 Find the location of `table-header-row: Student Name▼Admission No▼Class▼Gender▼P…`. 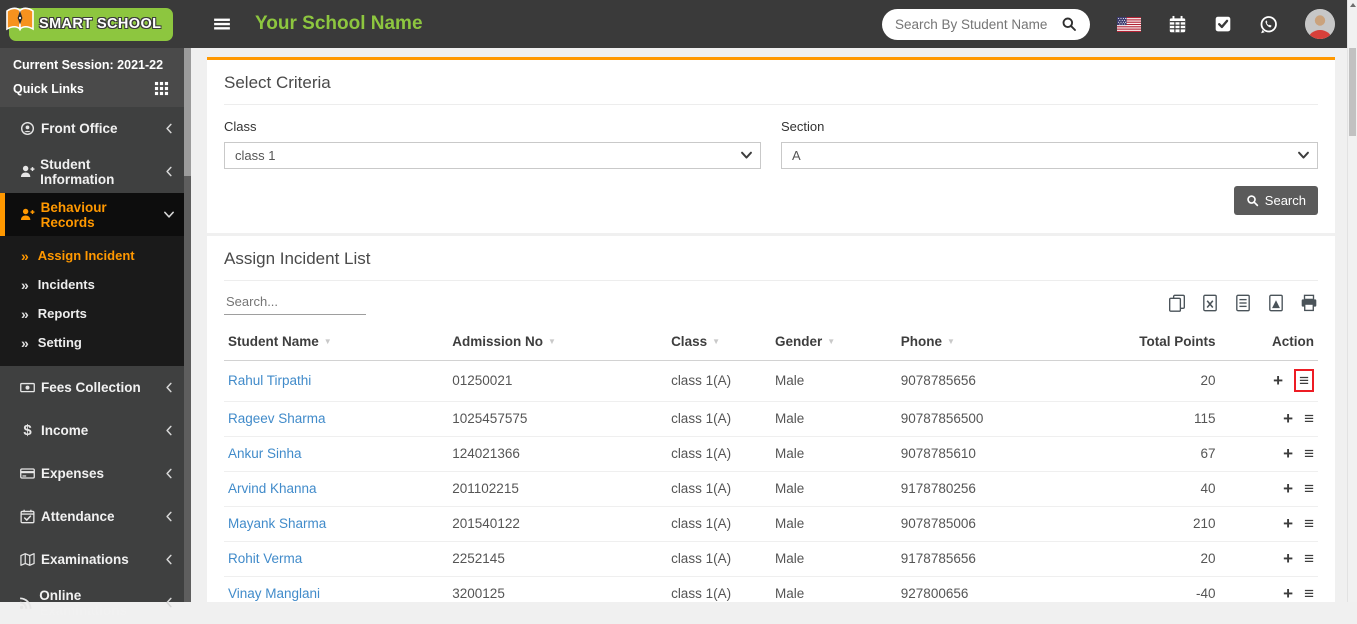

table-header-row: Student Name▼Admission No▼Class▼Gender▼P… is located at coordinates (771, 342).